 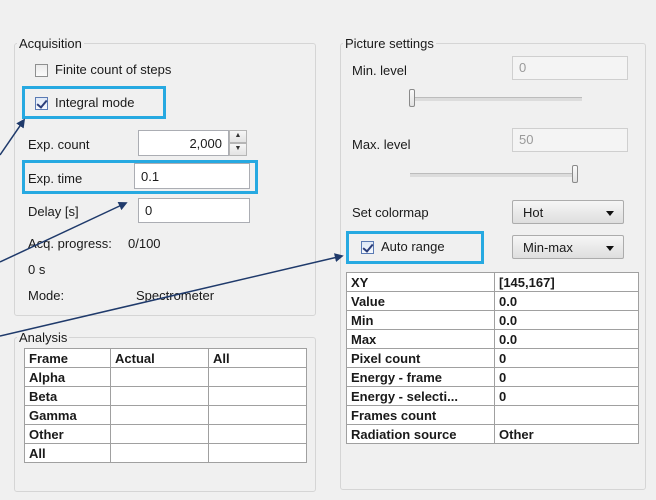 I want to click on table-row: Max 0.0, so click(x=492, y=339).